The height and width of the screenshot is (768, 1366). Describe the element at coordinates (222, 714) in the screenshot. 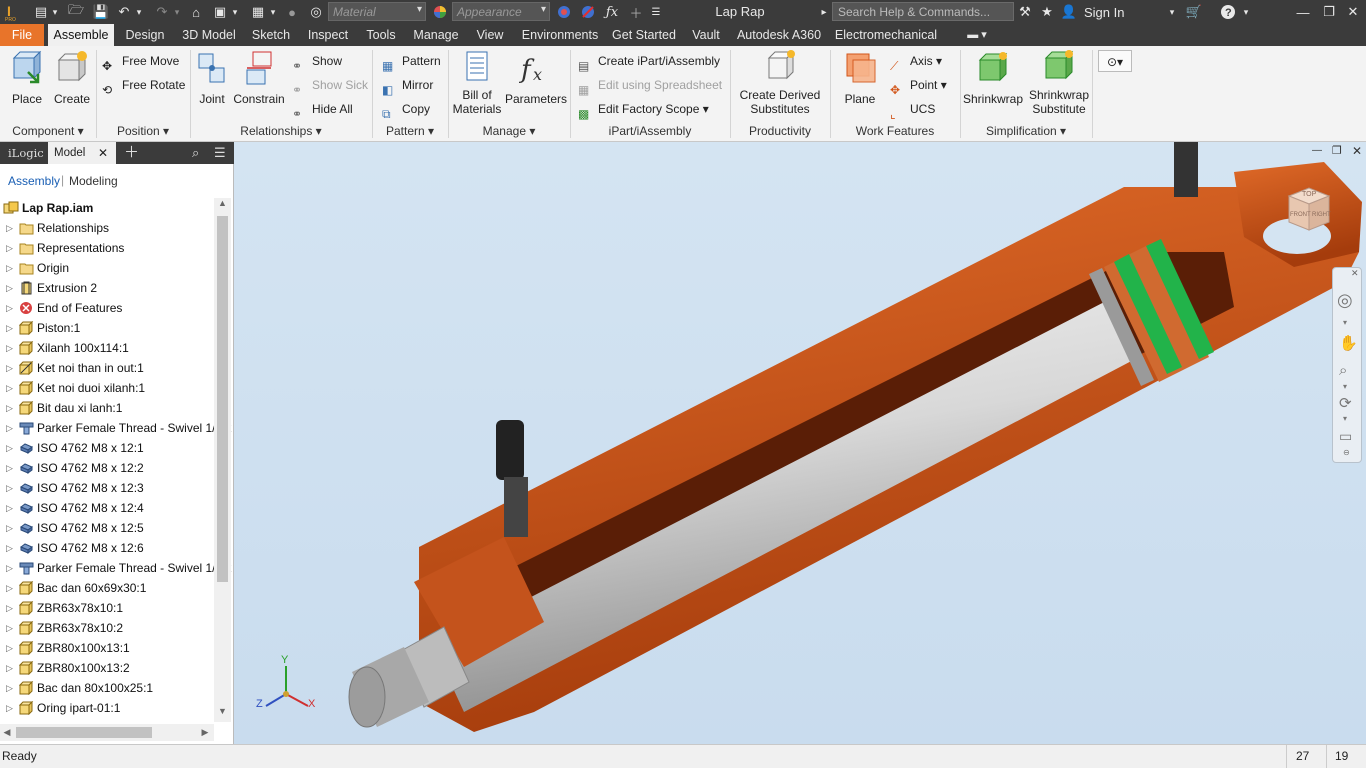

I see `scroll-down-icon: ▼` at that location.